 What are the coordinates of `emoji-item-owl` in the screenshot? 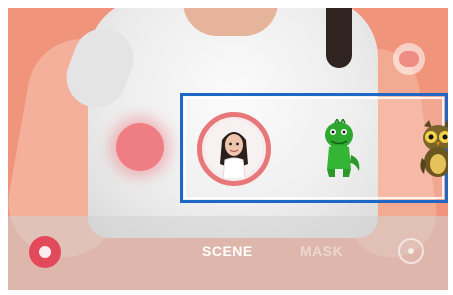 It's located at (424, 149).